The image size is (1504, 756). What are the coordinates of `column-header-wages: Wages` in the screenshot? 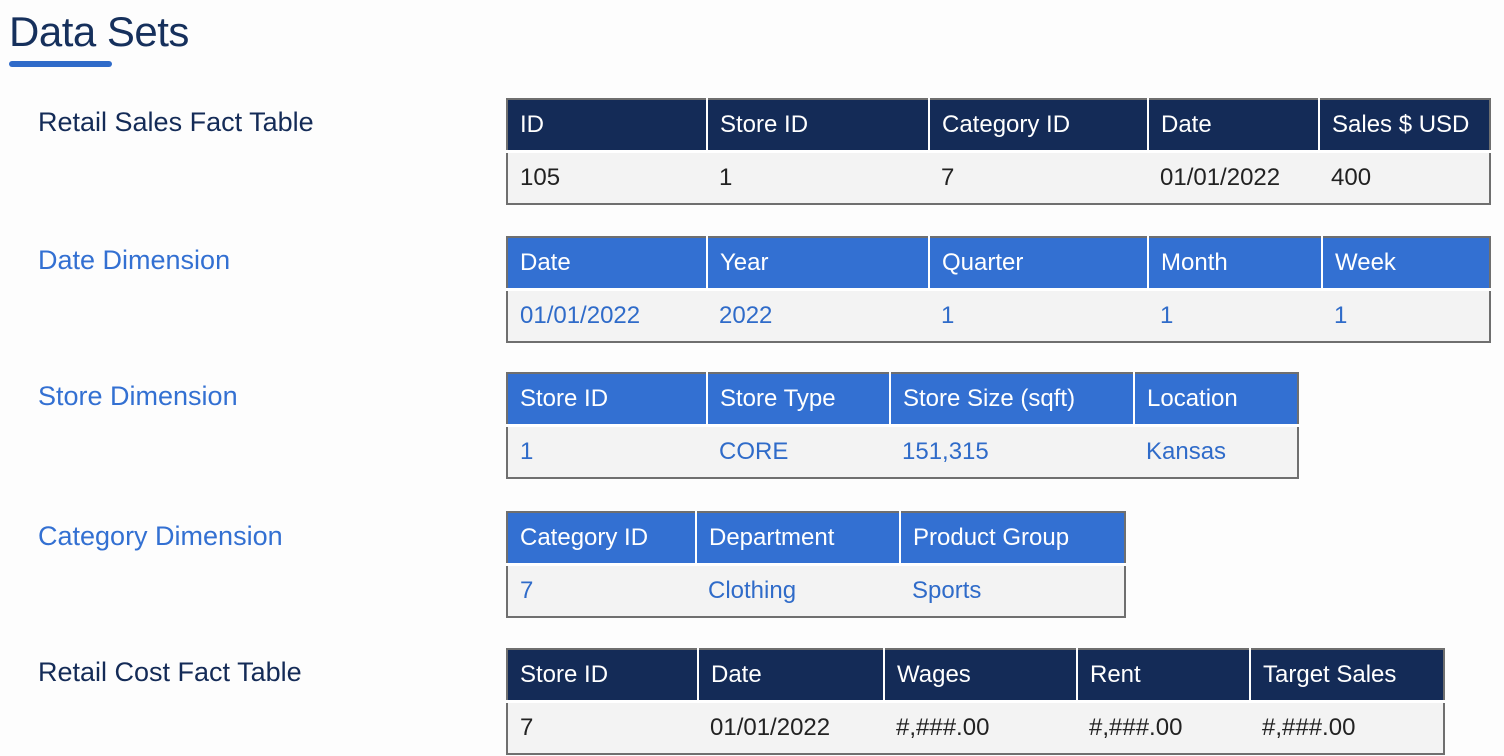 It's located at (981, 676).